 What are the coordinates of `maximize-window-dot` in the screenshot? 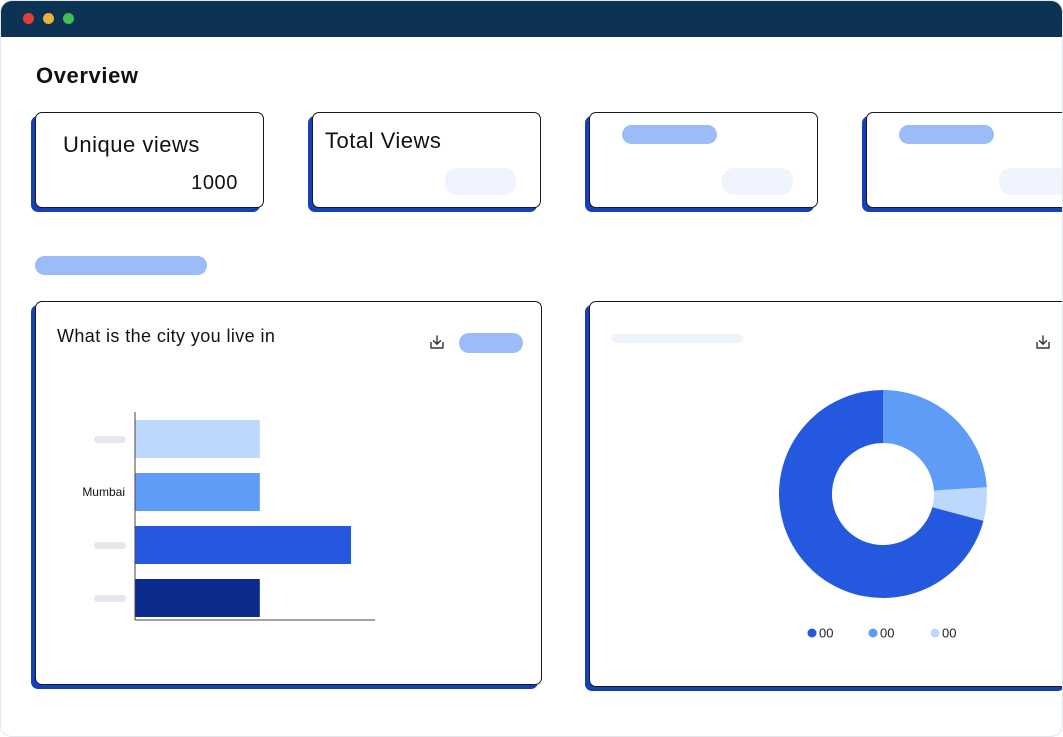 It's located at (68, 18).